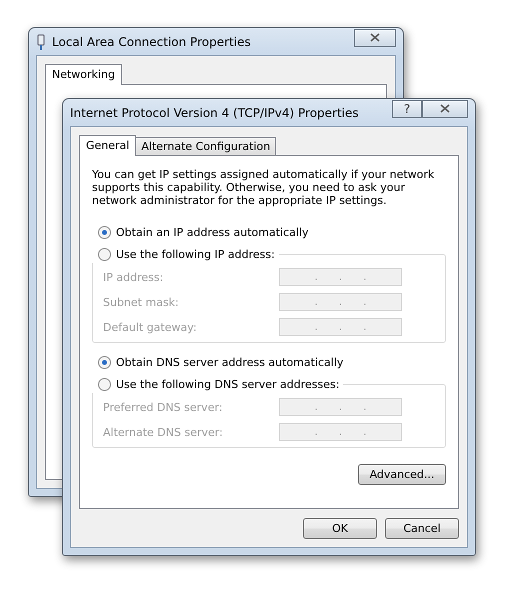  What do you see at coordinates (41, 42) in the screenshot?
I see `network-cable-icon` at bounding box center [41, 42].